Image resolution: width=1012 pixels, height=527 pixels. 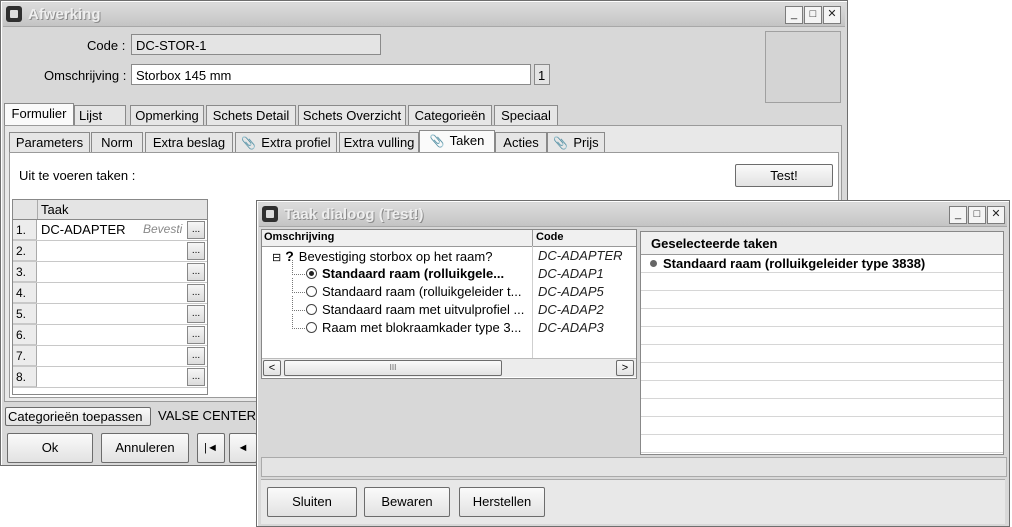 What do you see at coordinates (39, 114) in the screenshot?
I see `tab-formulier: Formulier` at bounding box center [39, 114].